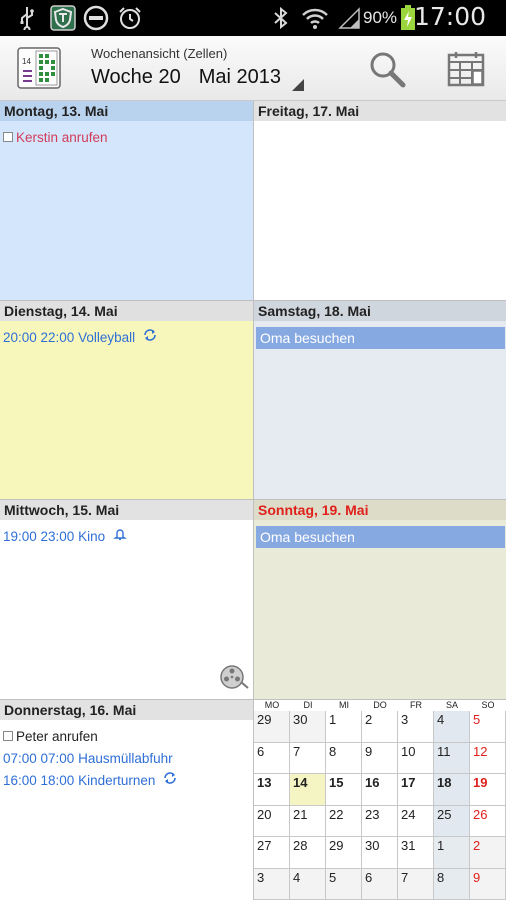 Image resolution: width=506 pixels, height=900 pixels. What do you see at coordinates (488, 821) in the screenshot?
I see `mini-day-cell: 26` at bounding box center [488, 821].